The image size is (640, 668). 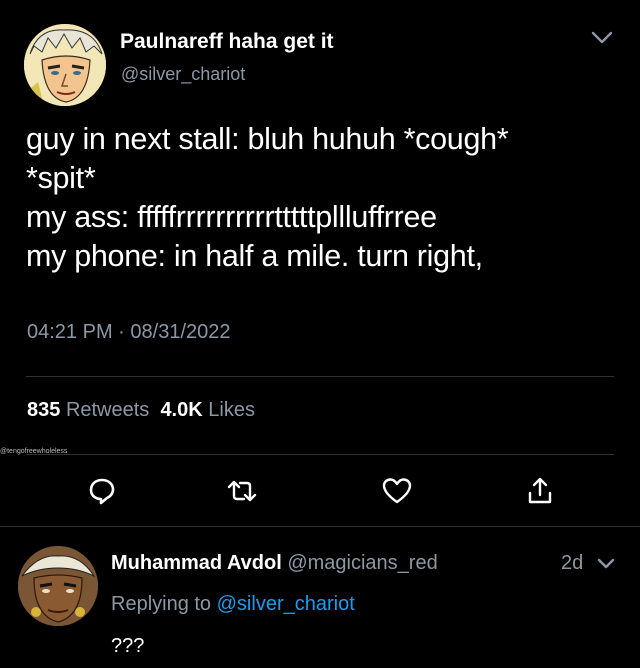 What do you see at coordinates (286, 604) in the screenshot?
I see `mention-link: @silver_chariot` at bounding box center [286, 604].